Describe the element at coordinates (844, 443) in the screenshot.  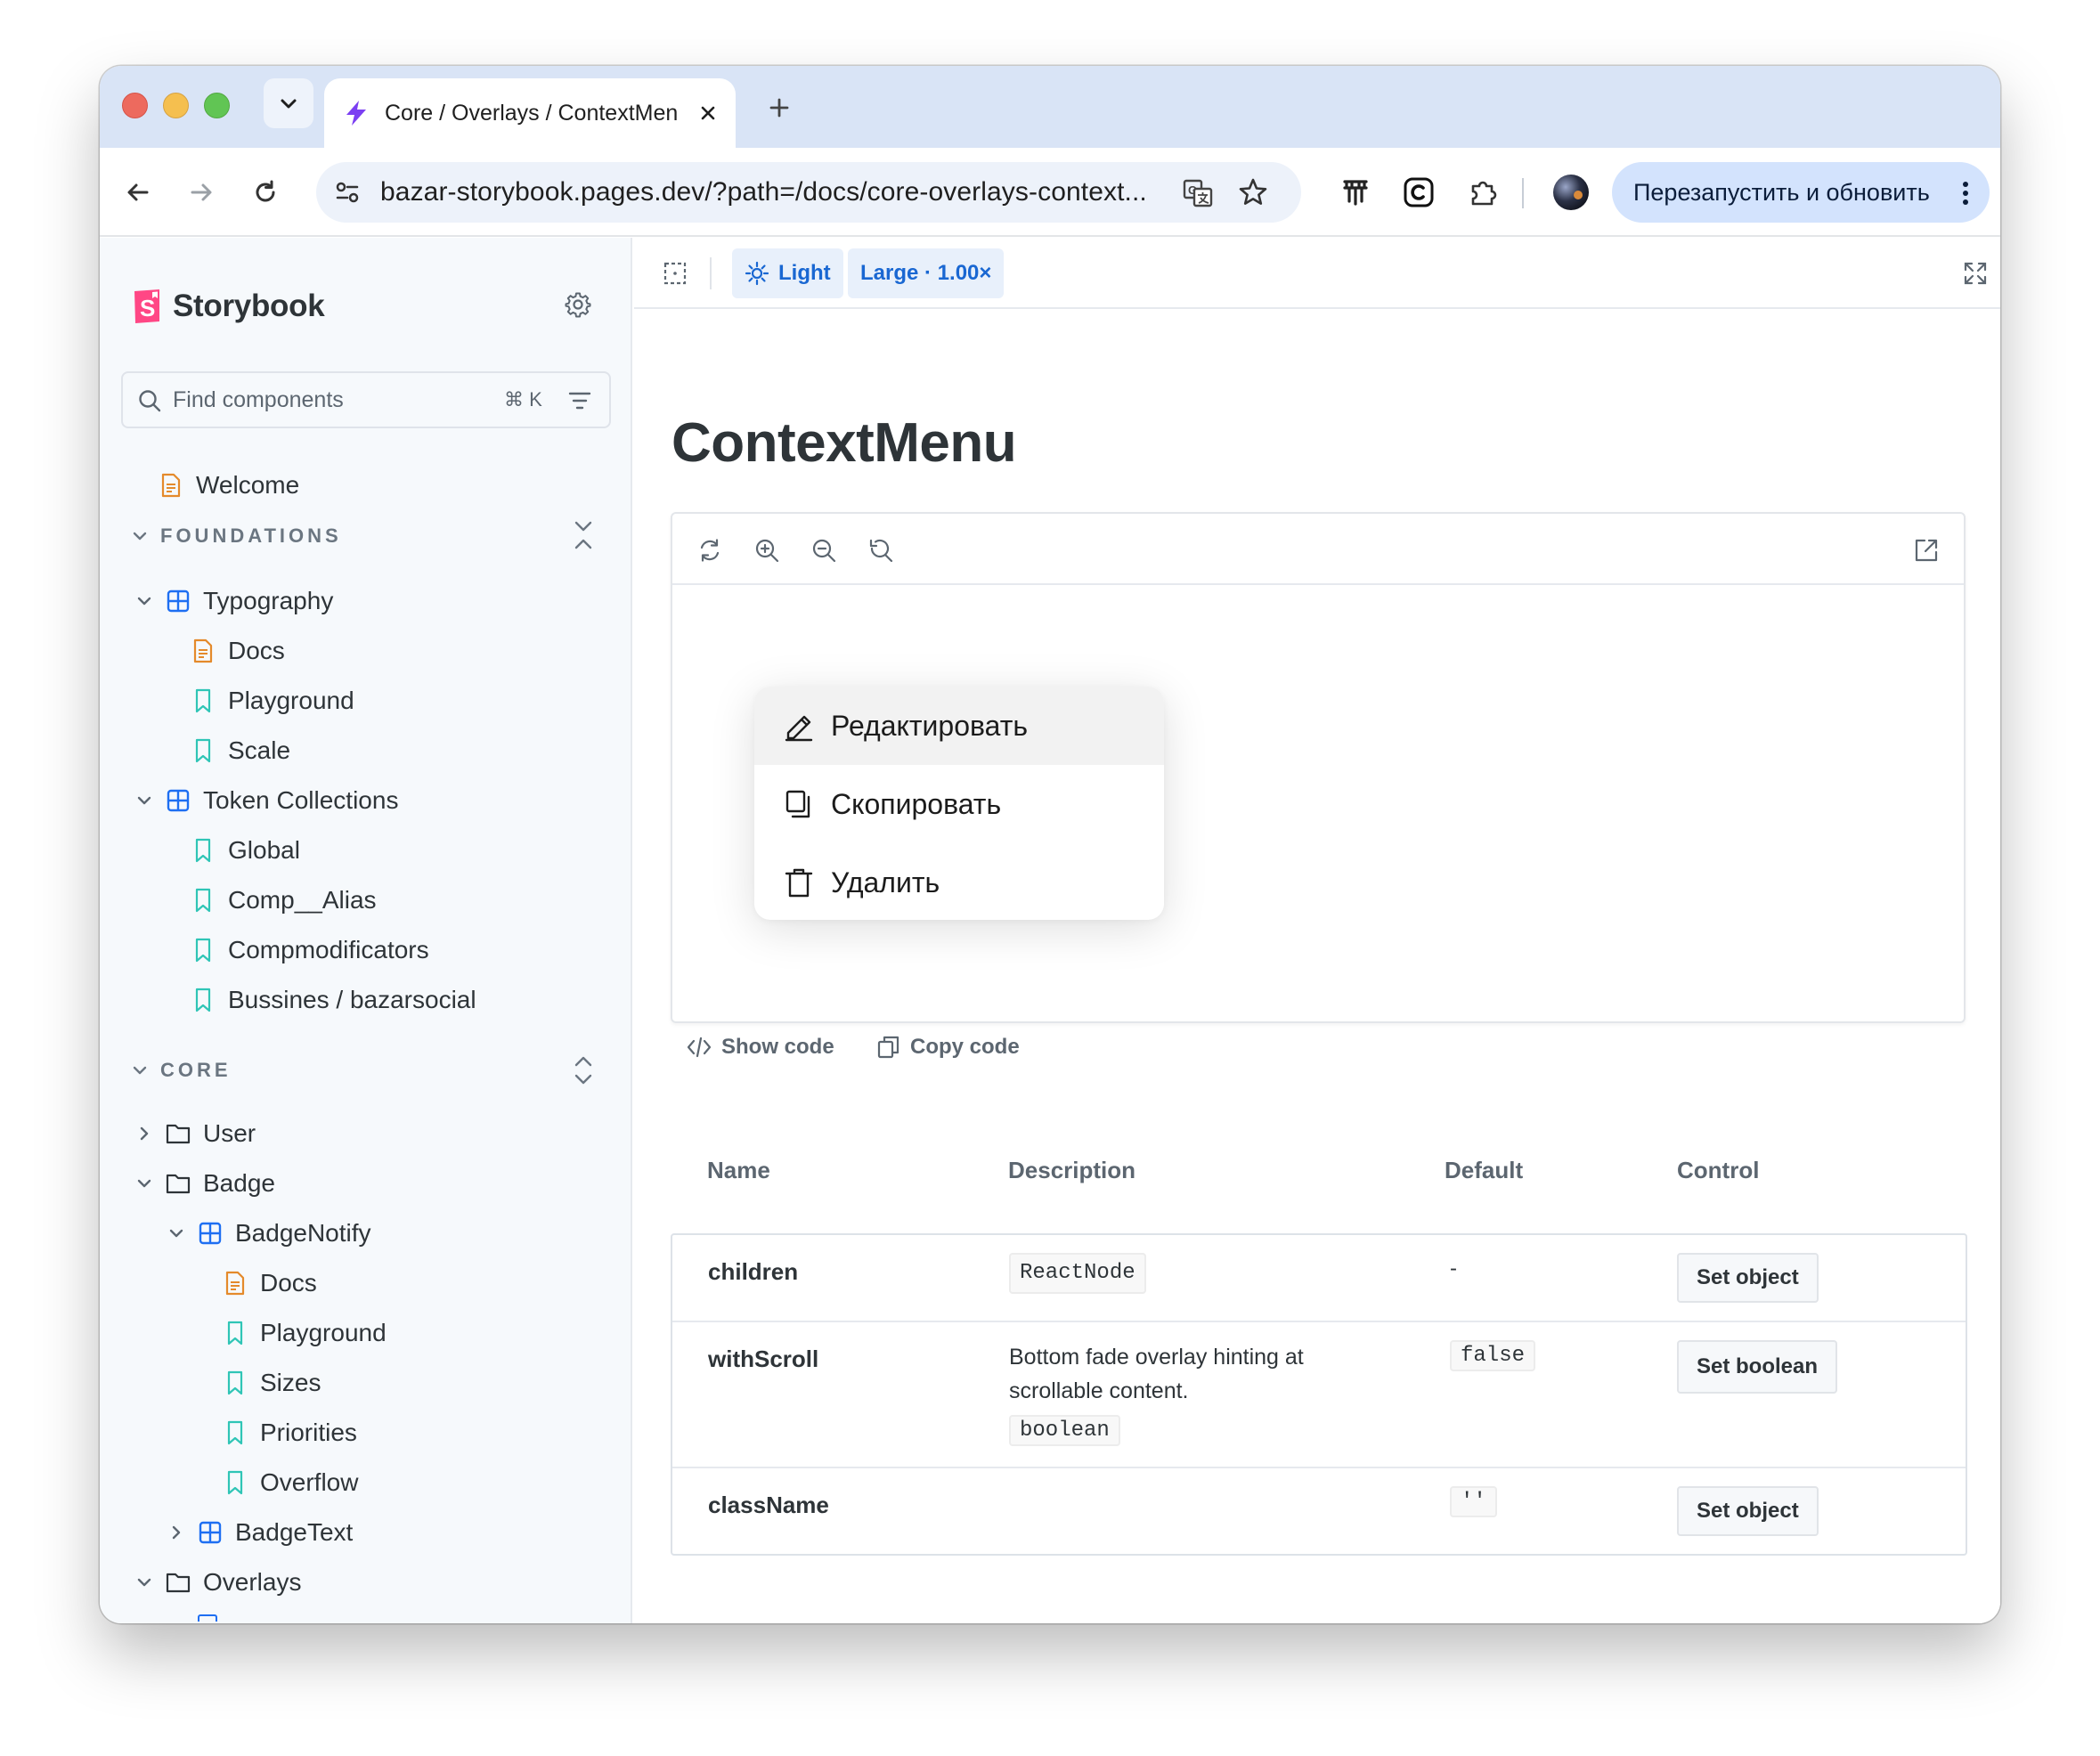
I see `page-title: ContextMenu` at that location.